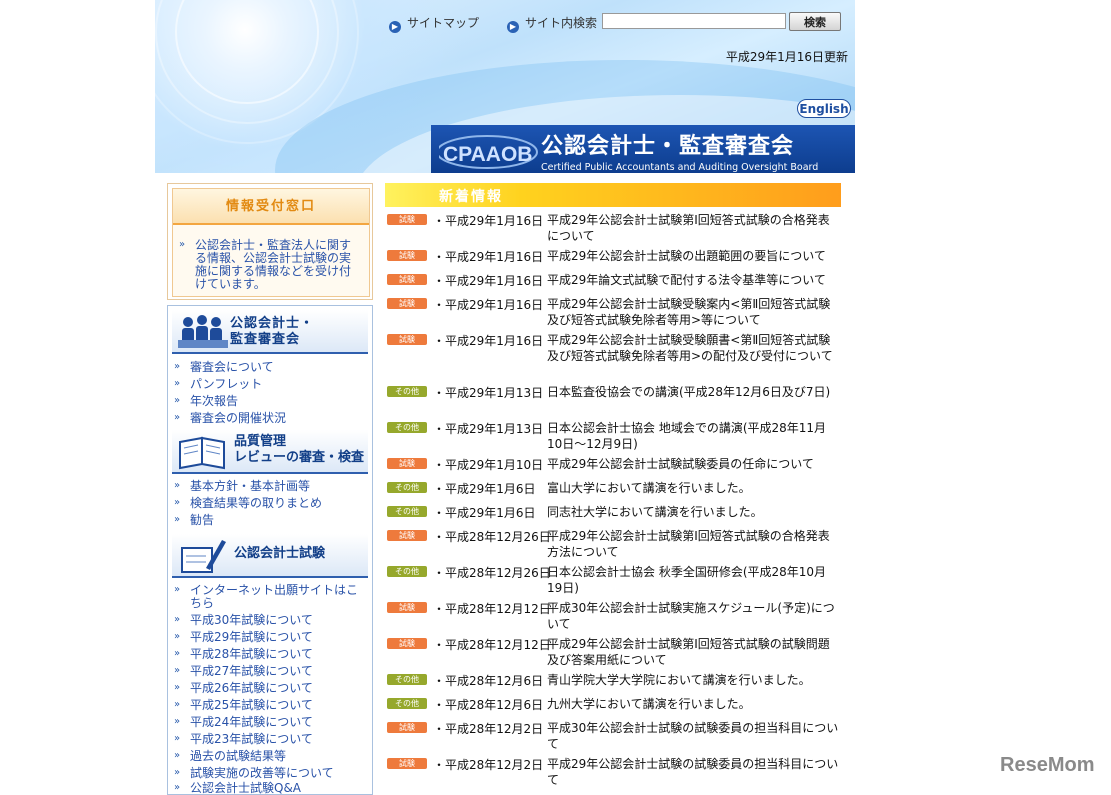  Describe the element at coordinates (693, 652) in the screenshot. I see `news-link: 平成29年公認会計士試験第Ⅰ回短答式試験の試験問題及び答案用紙について` at that location.